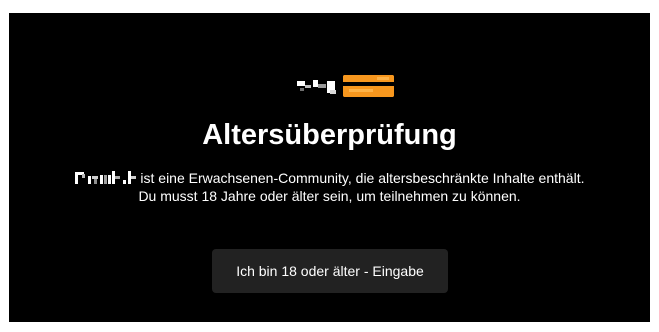  I want to click on site-logo, so click(345, 86).